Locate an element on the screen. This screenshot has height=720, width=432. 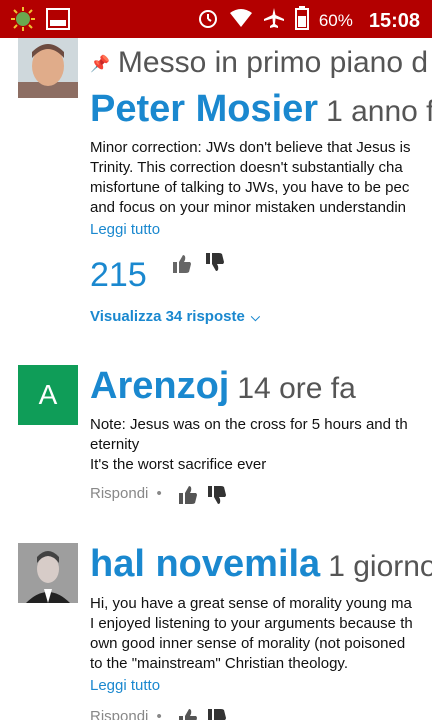
avatar-letter: A is located at coordinates (48, 394).